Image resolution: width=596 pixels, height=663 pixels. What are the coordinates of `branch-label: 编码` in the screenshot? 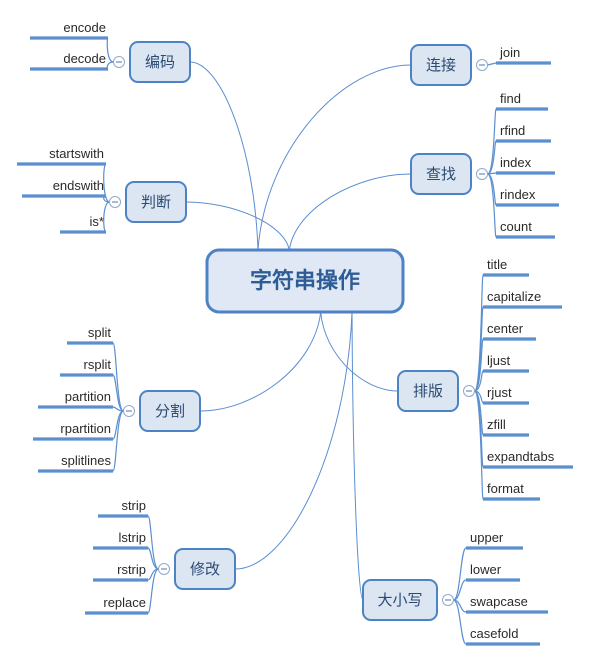 It's located at (160, 62).